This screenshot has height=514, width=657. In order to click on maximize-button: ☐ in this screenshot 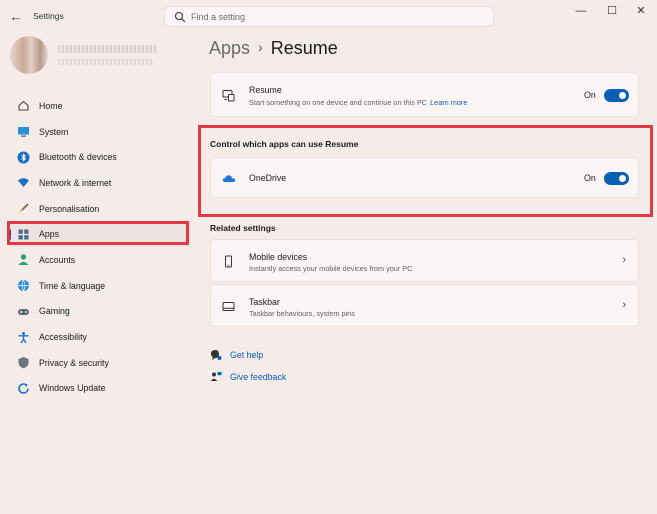, I will do `click(612, 11)`.